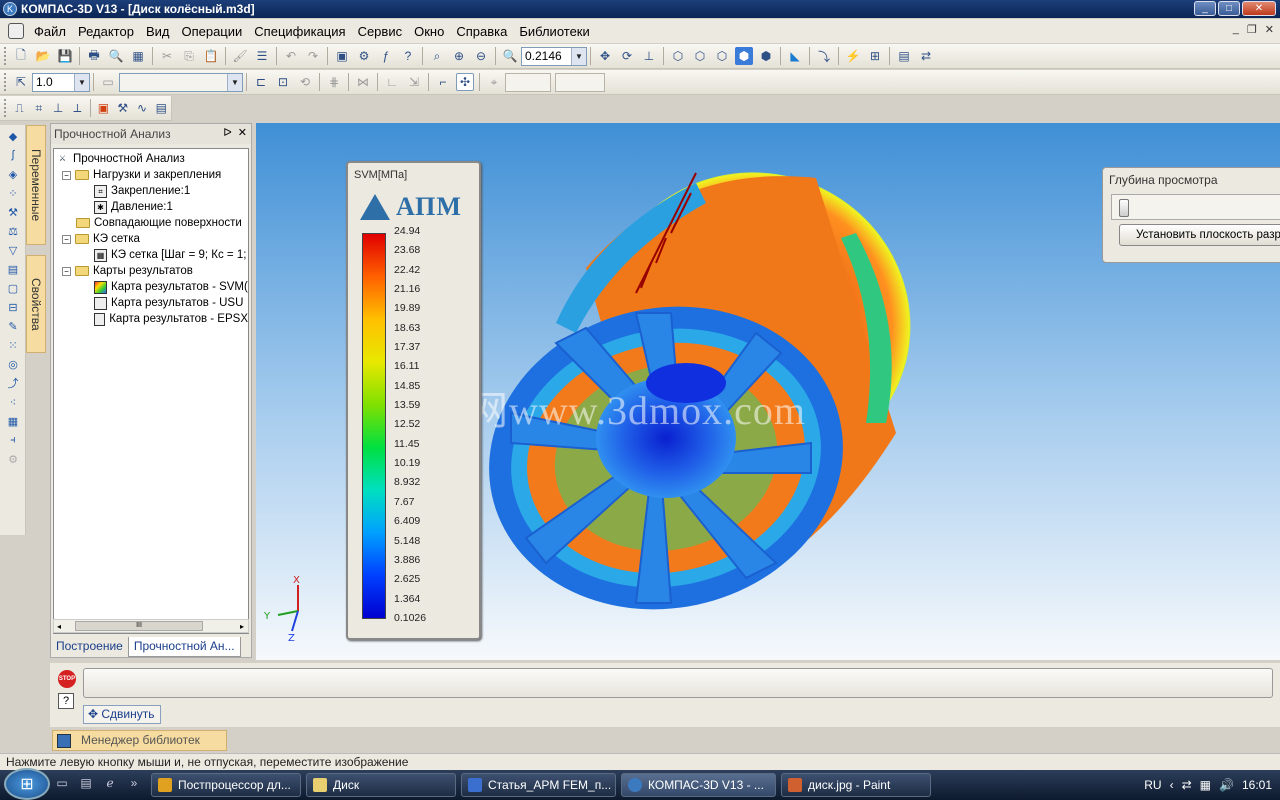  What do you see at coordinates (122, 714) in the screenshot?
I see `shift-button: ✥ Сдвинуть` at bounding box center [122, 714].